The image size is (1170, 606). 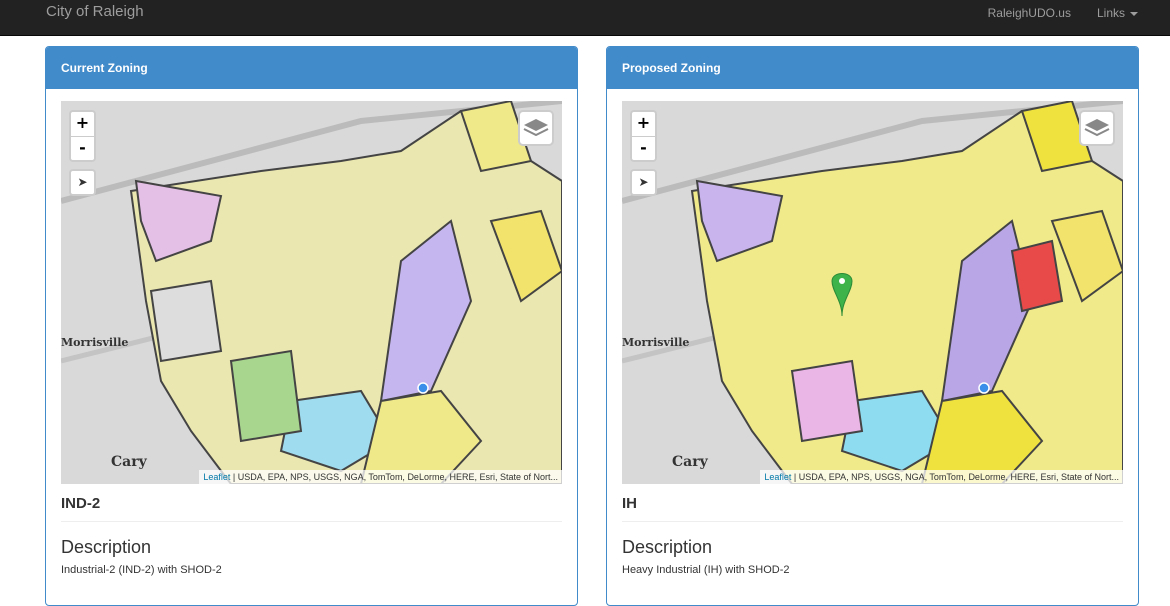 What do you see at coordinates (585, 18) in the screenshot?
I see `navbar: City of Raleigh RaleighUDO.us Links` at bounding box center [585, 18].